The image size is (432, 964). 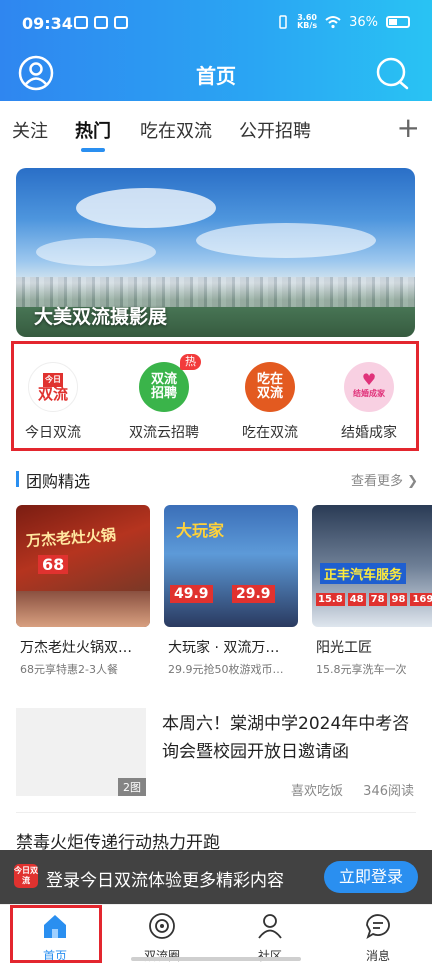 I want to click on vibrate-icon, so click(x=283, y=22).